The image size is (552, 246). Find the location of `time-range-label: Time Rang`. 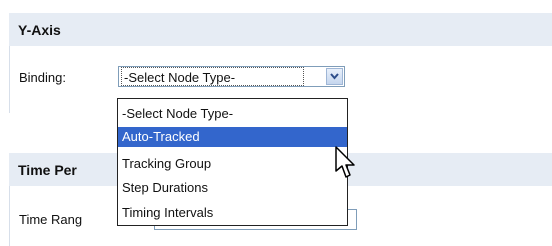

time-range-label: Time Rang is located at coordinates (51, 219).